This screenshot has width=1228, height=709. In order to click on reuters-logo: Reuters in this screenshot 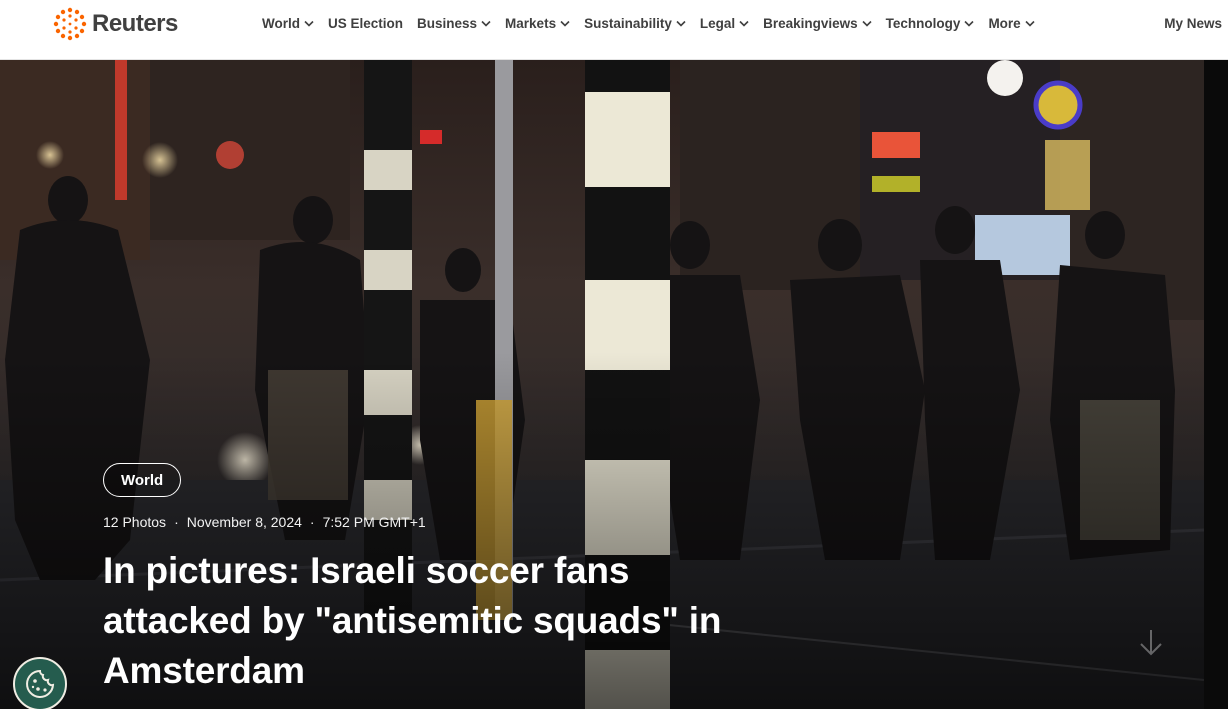, I will do `click(115, 24)`.